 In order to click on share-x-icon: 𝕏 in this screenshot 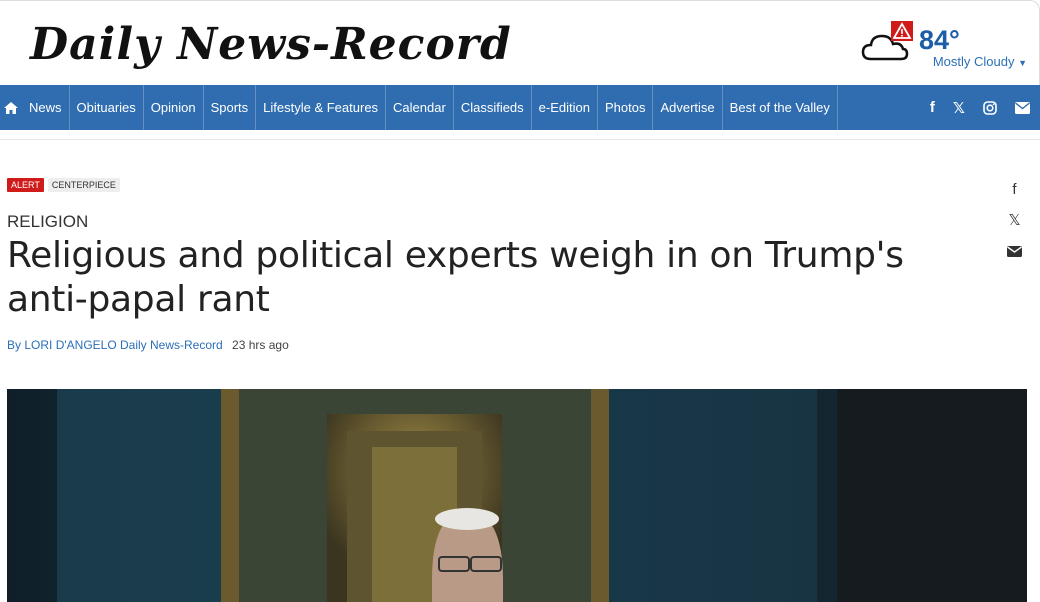, I will do `click(1014, 220)`.